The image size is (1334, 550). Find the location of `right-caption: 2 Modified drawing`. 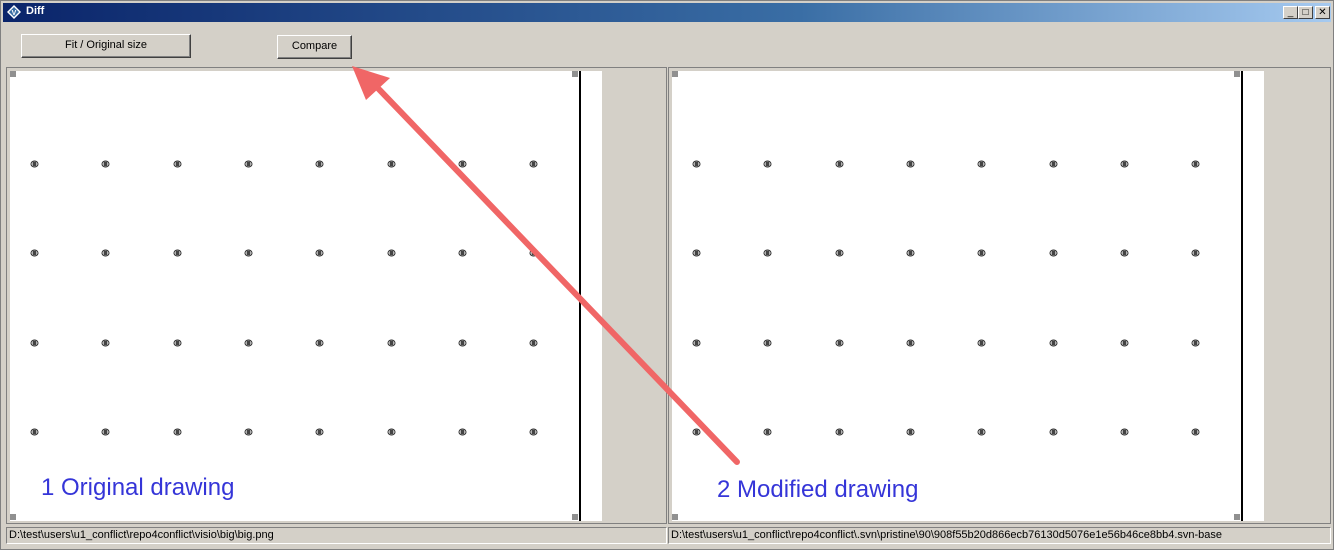

right-caption: 2 Modified drawing is located at coordinates (818, 489).